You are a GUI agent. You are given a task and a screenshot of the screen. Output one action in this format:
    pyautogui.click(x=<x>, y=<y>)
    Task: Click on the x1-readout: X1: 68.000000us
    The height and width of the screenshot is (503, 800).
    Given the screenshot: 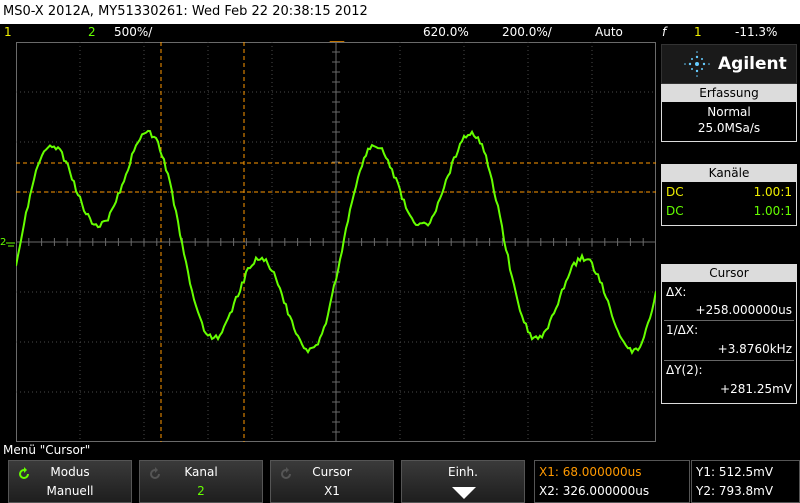 What is the action you would take?
    pyautogui.click(x=590, y=472)
    